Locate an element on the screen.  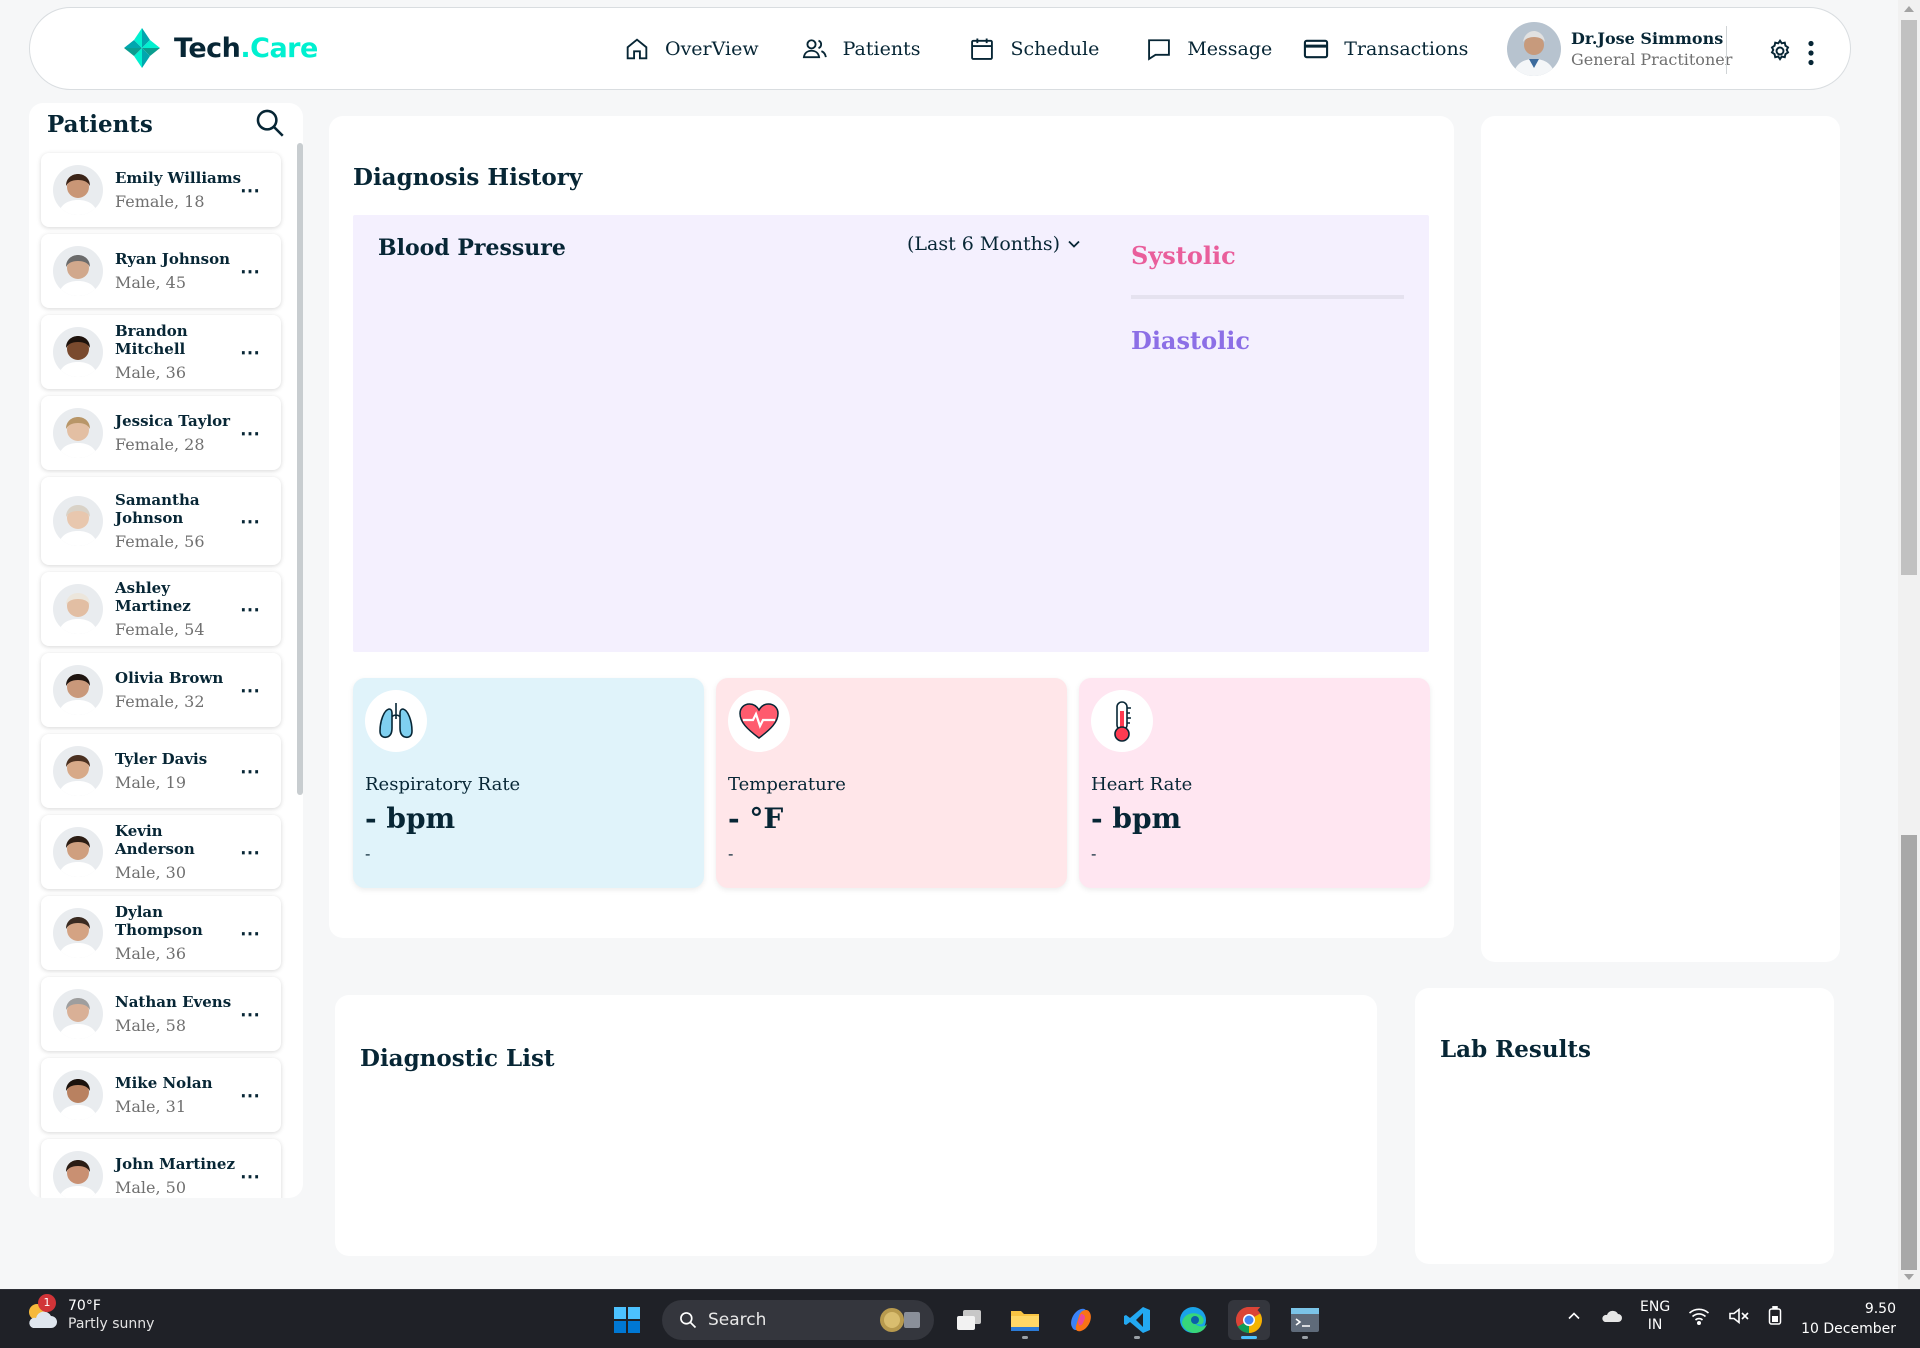
patient-card: Olivia Brown Female, 32 ⋯ is located at coordinates (161, 690).